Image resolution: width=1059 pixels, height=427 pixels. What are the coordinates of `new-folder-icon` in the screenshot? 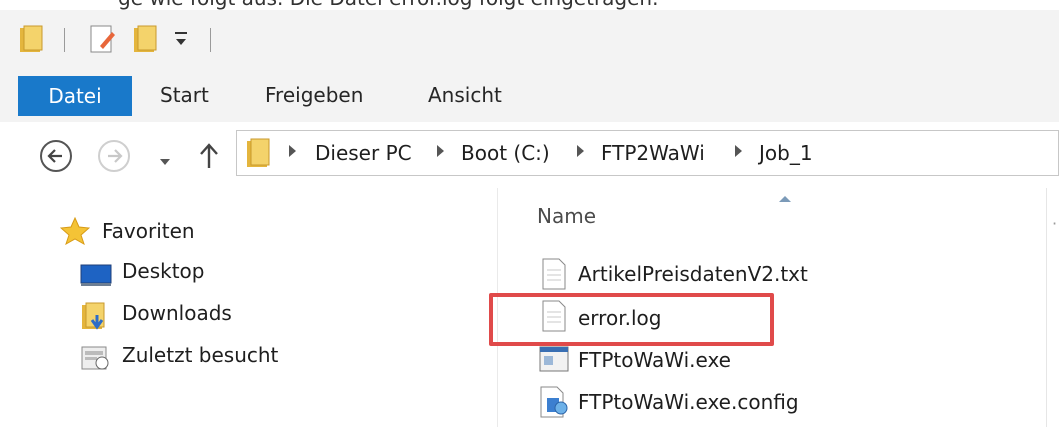 It's located at (146, 41).